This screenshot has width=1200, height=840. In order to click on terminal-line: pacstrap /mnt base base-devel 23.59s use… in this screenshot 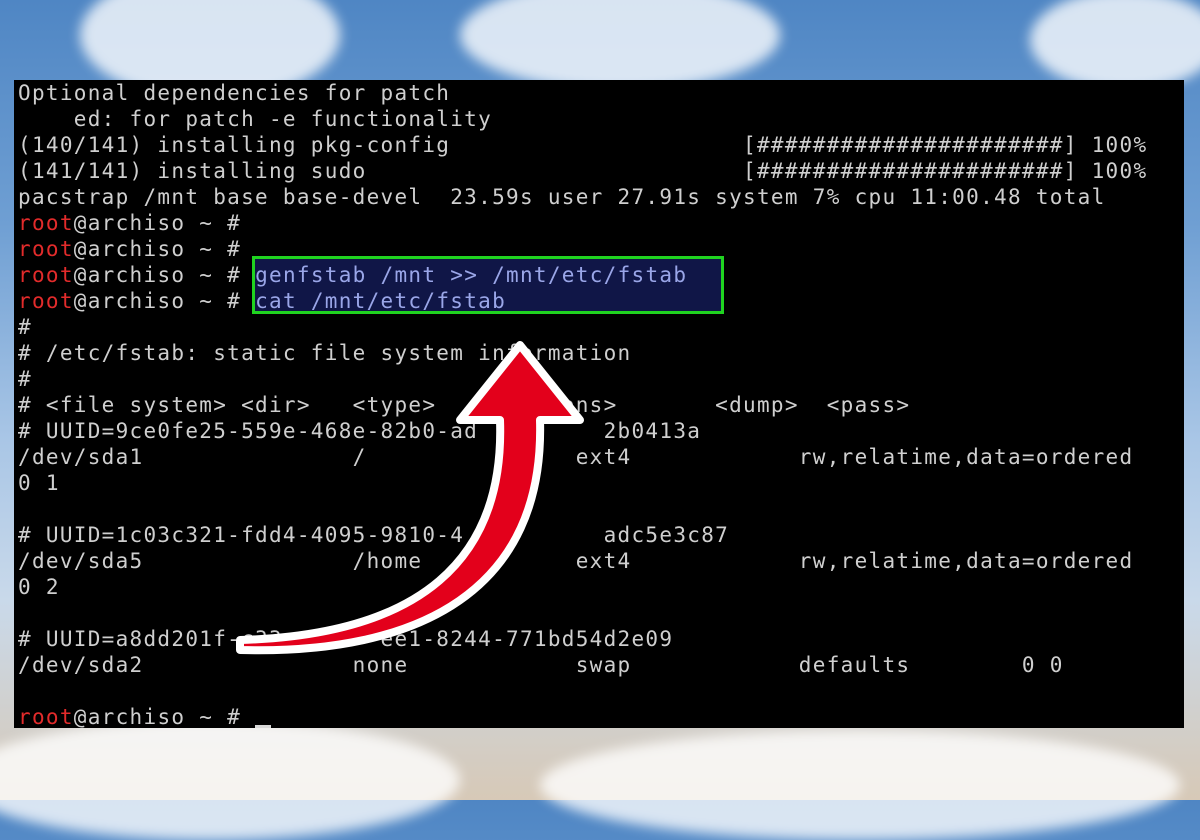, I will do `click(562, 197)`.